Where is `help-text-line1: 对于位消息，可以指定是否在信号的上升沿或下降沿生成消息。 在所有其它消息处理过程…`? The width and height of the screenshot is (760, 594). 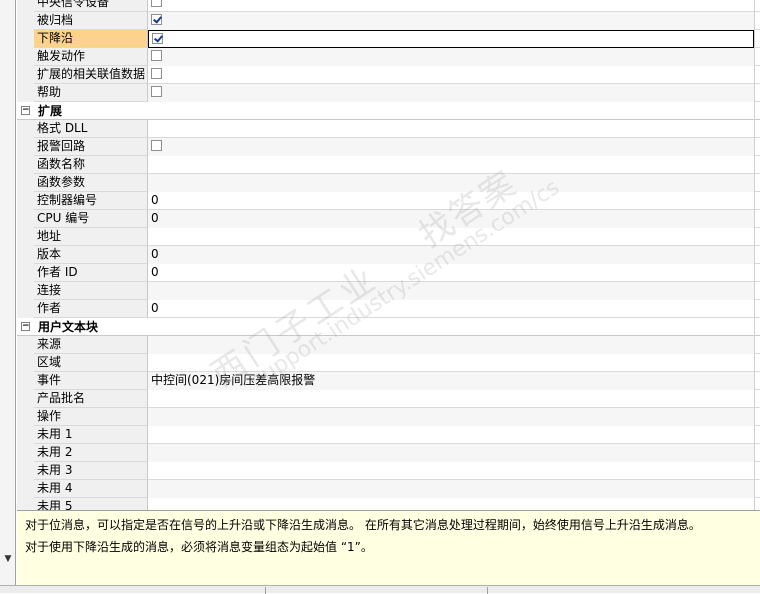 help-text-line1: 对于位消息，可以指定是否在信号的上升沿或下降沿生成消息。 在所有其它消息处理过程… is located at coordinates (363, 525).